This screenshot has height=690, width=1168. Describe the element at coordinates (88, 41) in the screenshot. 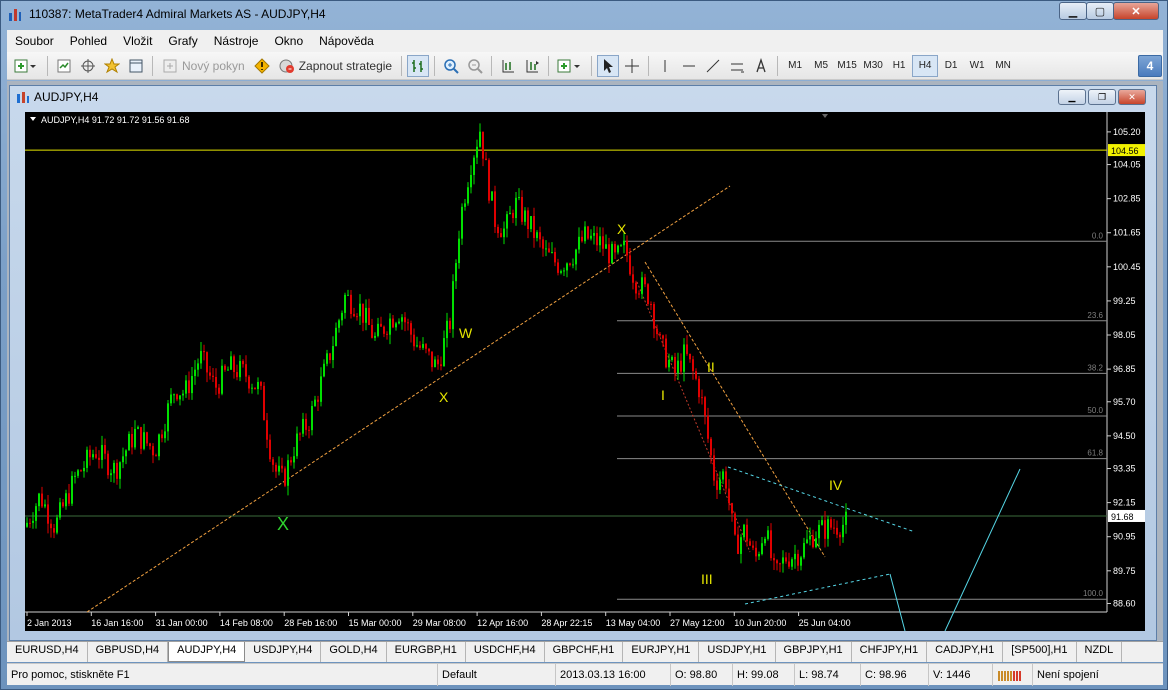

I see `menu-view: Pohled` at that location.